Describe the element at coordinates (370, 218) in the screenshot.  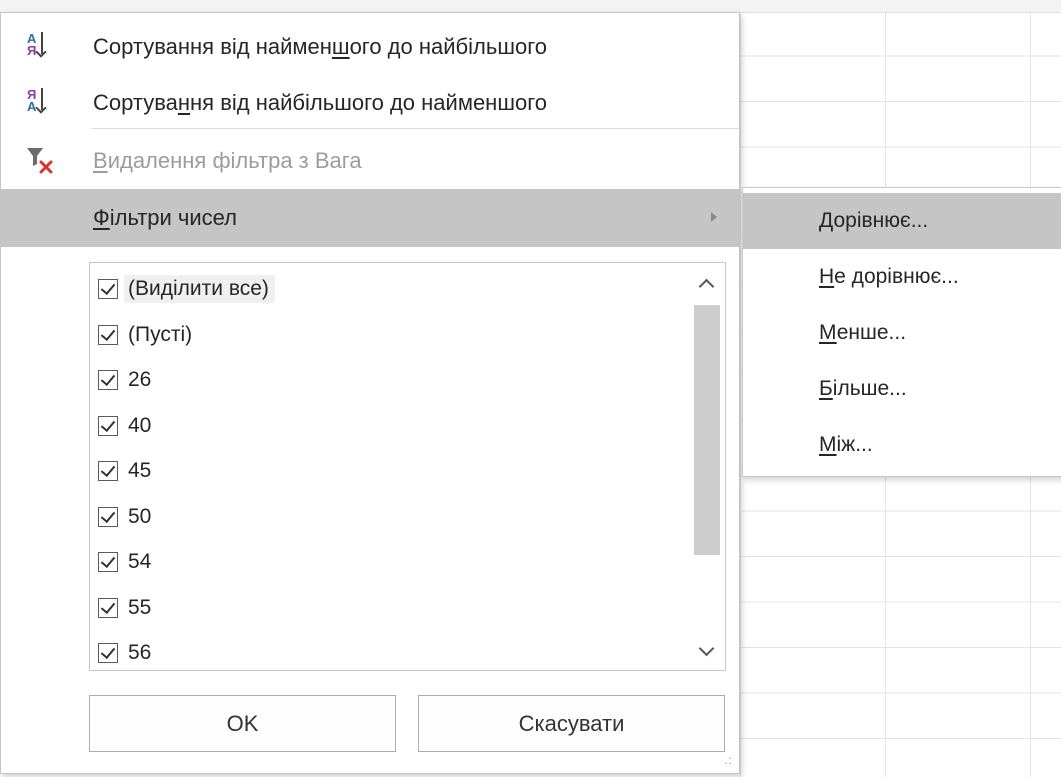
I see `number-filters-item: Фільтри чисел` at that location.